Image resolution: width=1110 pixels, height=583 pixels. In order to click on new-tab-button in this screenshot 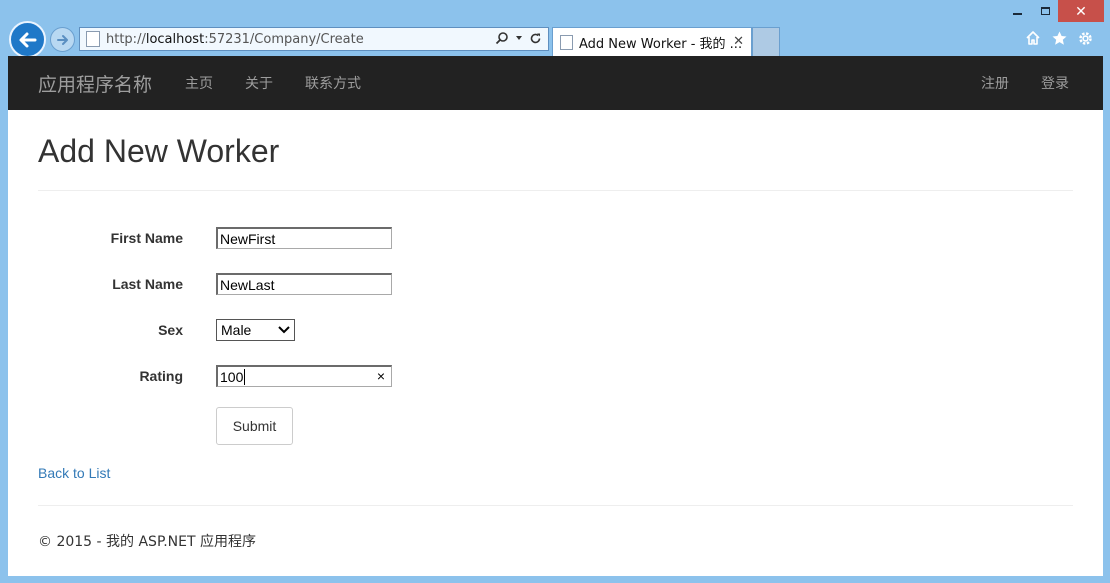, I will do `click(766, 41)`.